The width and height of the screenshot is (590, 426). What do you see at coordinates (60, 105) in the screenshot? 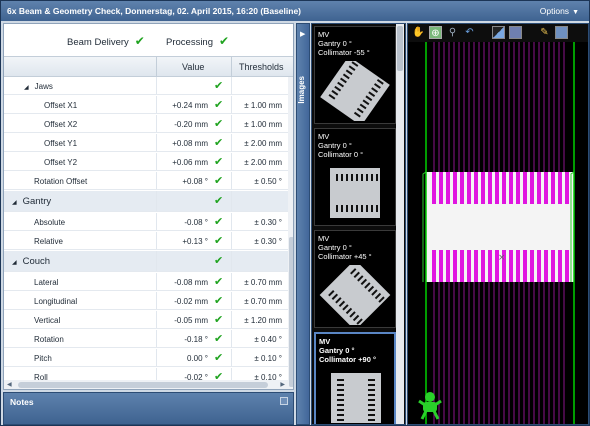
I see `row-label: Offset X1` at bounding box center [60, 105].